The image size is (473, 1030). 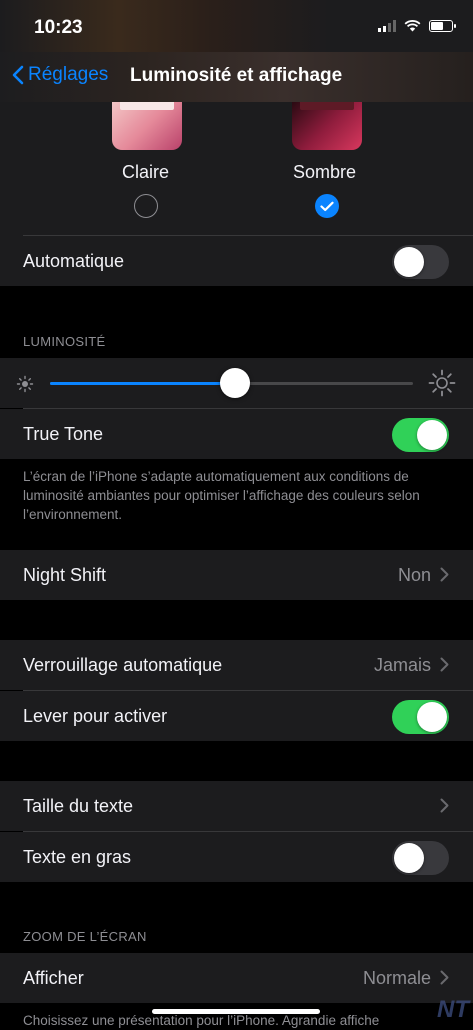 What do you see at coordinates (236, 716) in the screenshot?
I see `raise-to-wake-row: Lever pour activer` at bounding box center [236, 716].